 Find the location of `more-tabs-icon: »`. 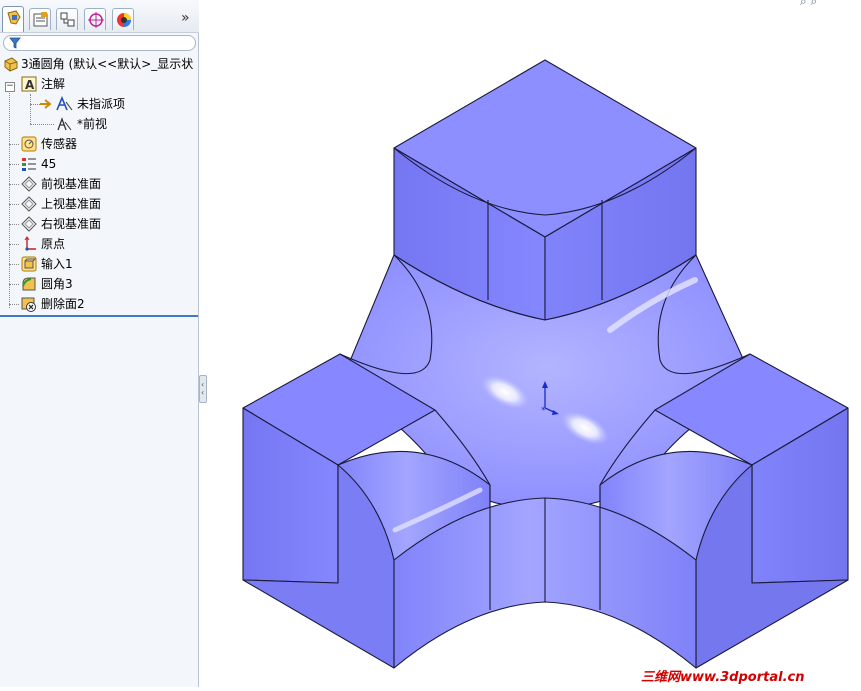

more-tabs-icon: » is located at coordinates (185, 18).